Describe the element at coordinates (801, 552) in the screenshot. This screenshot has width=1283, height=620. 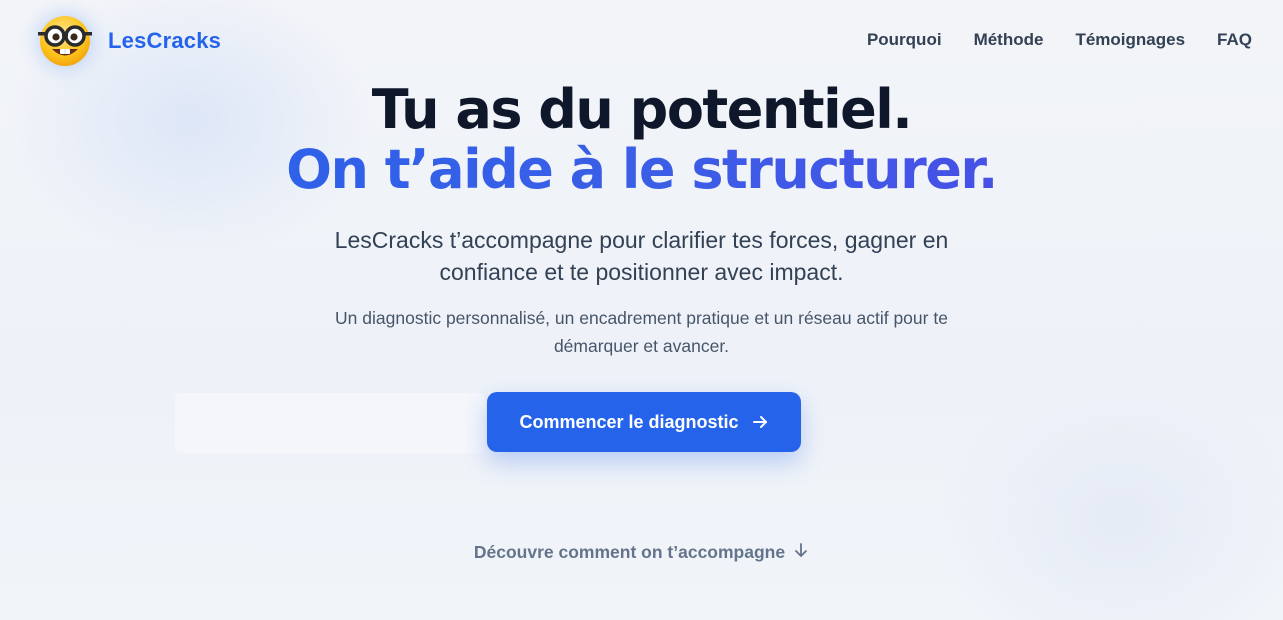
I see `arrow-down-icon` at that location.